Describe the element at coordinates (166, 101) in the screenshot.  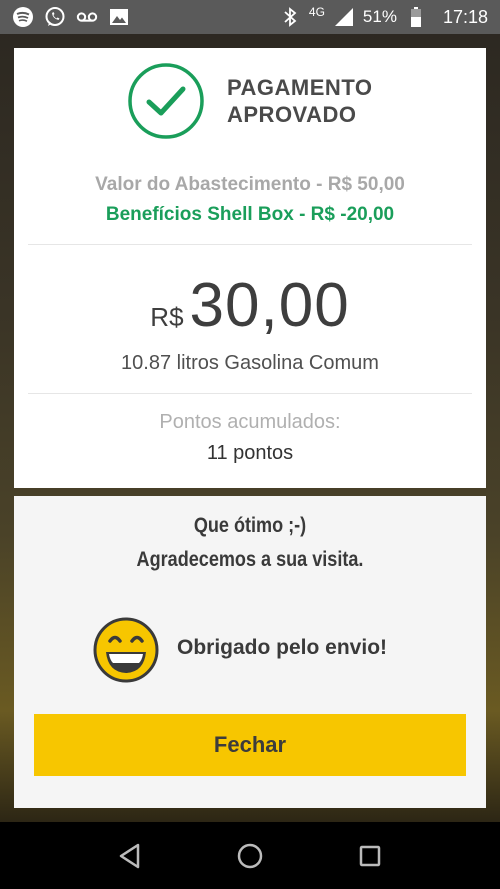
I see `check-circle-icon` at that location.